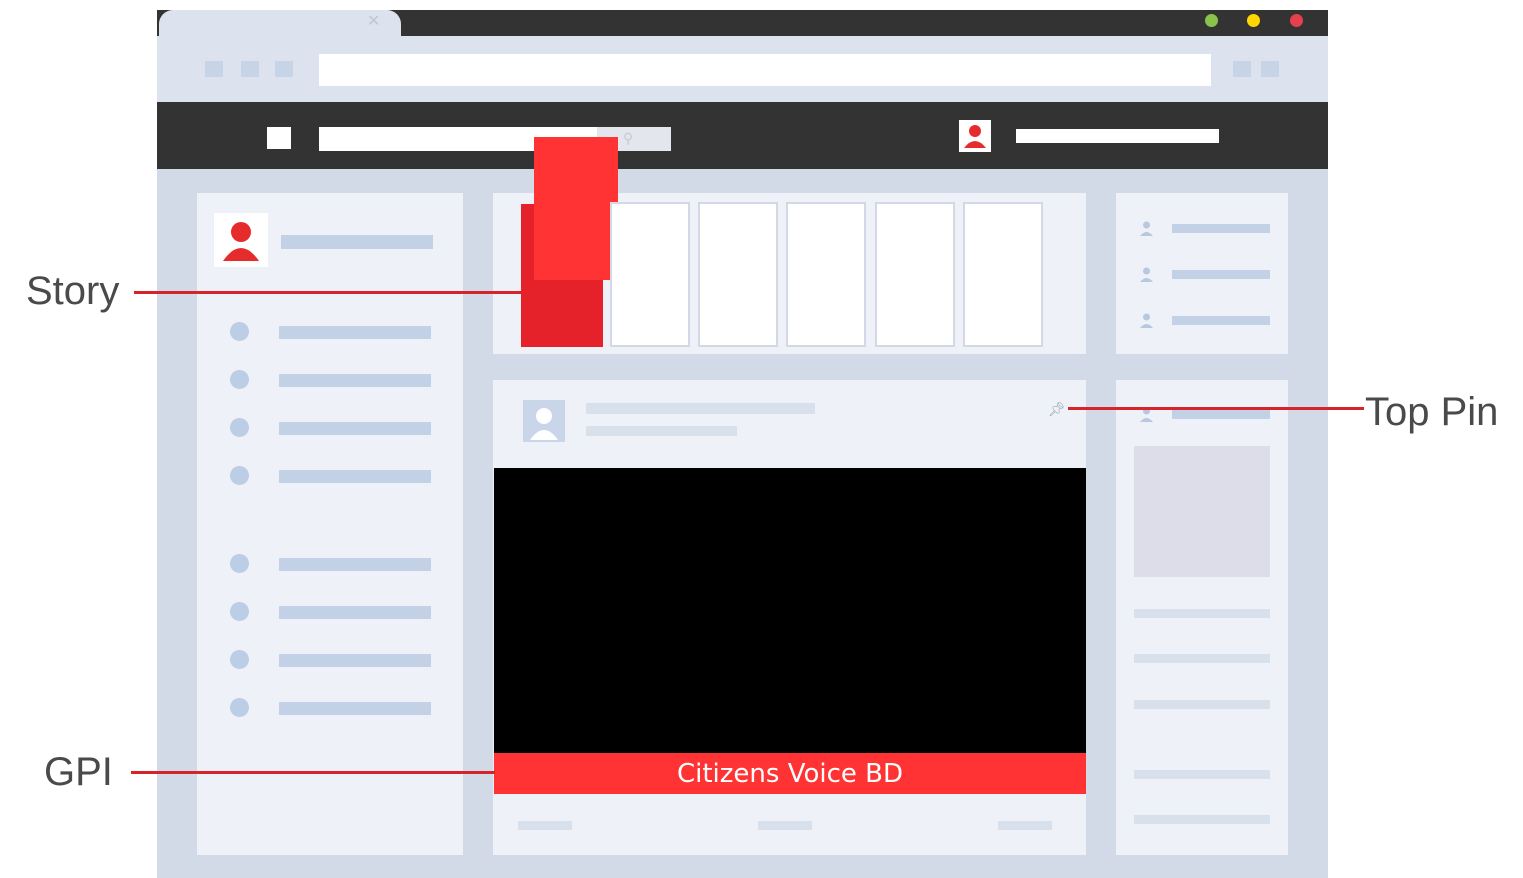 The width and height of the screenshot is (1523, 878). Describe the element at coordinates (785, 825) in the screenshot. I see `comment-action` at that location.